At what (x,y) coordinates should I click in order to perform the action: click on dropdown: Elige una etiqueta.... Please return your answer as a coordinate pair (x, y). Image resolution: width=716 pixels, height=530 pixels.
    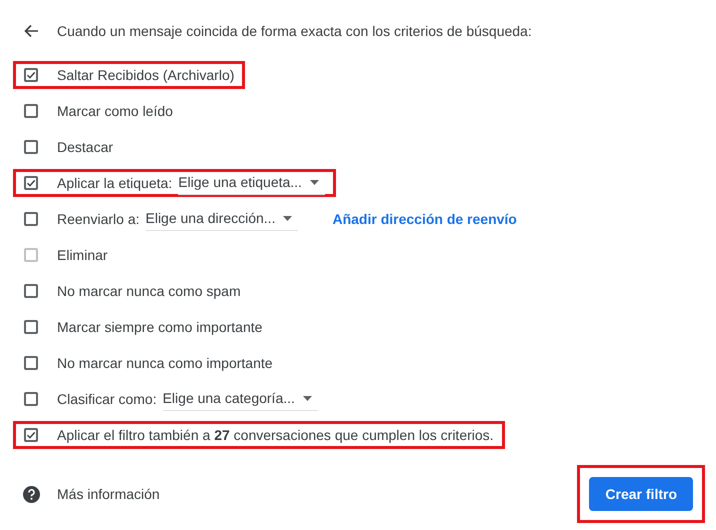
    Looking at the image, I should click on (251, 183).